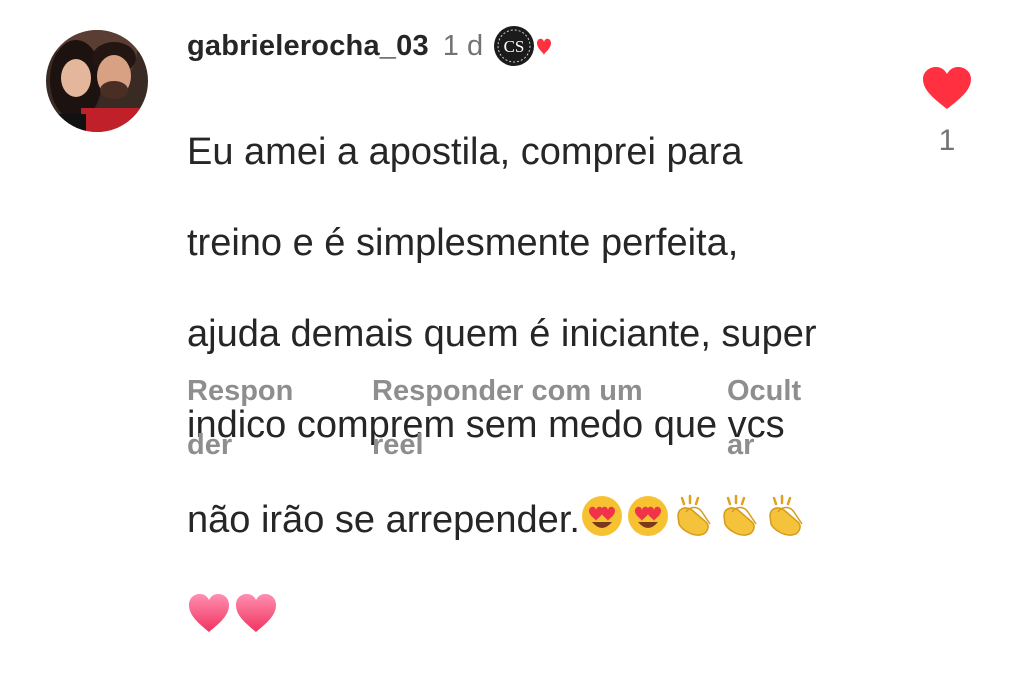 This screenshot has width=1024, height=679. I want to click on like-count: 1, so click(947, 140).